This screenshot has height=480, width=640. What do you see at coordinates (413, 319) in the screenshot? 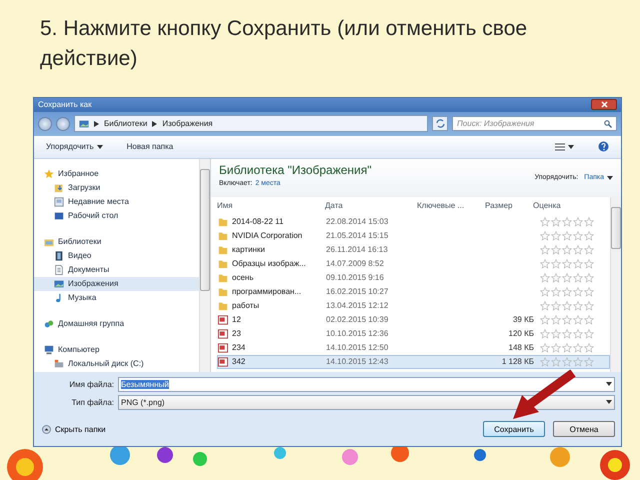
I see `file-row: 12 02.02.2015 10:39 39 КБ` at bounding box center [413, 319].